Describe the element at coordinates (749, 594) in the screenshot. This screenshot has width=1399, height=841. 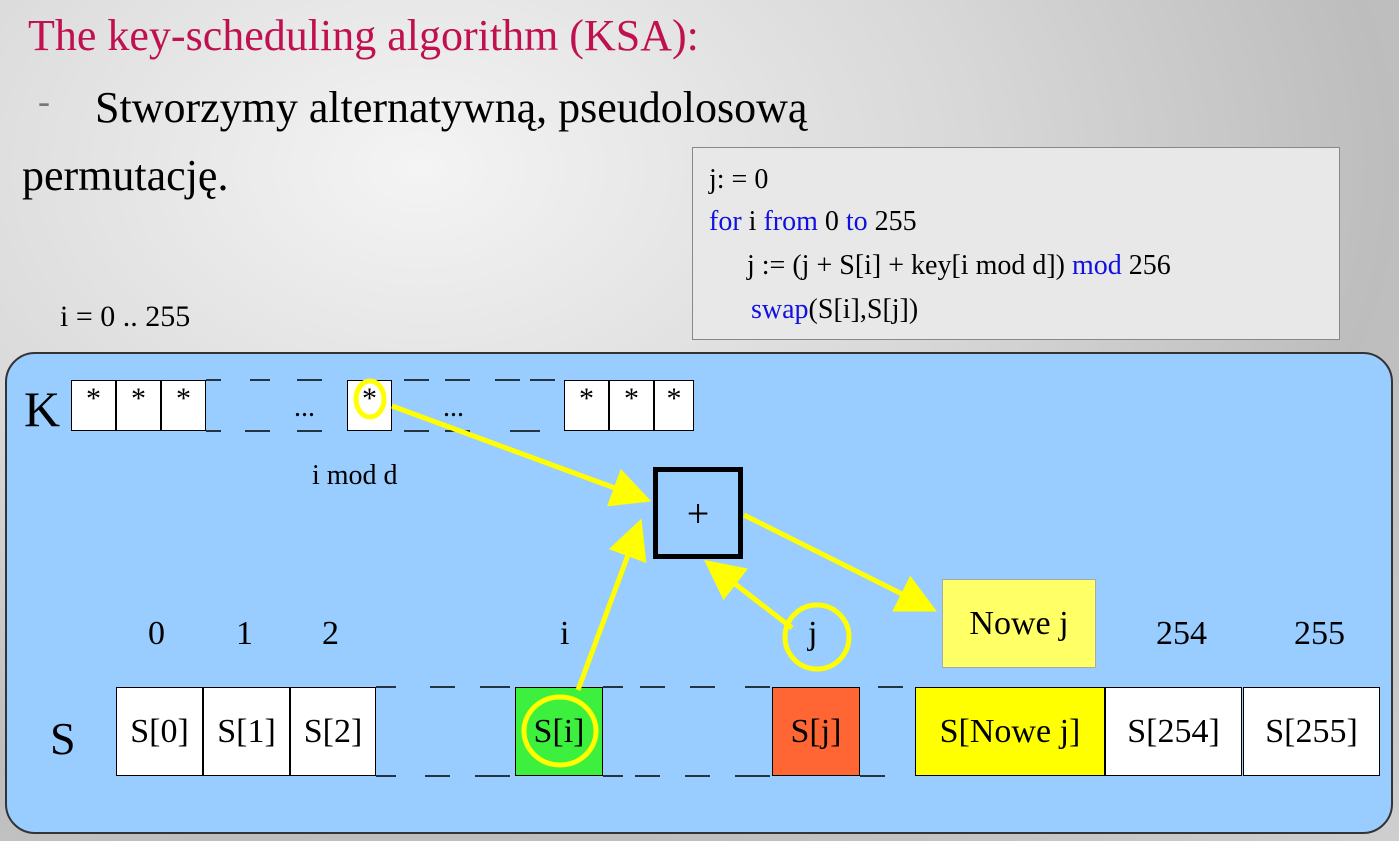
I see `arrow-j-to-plus` at that location.